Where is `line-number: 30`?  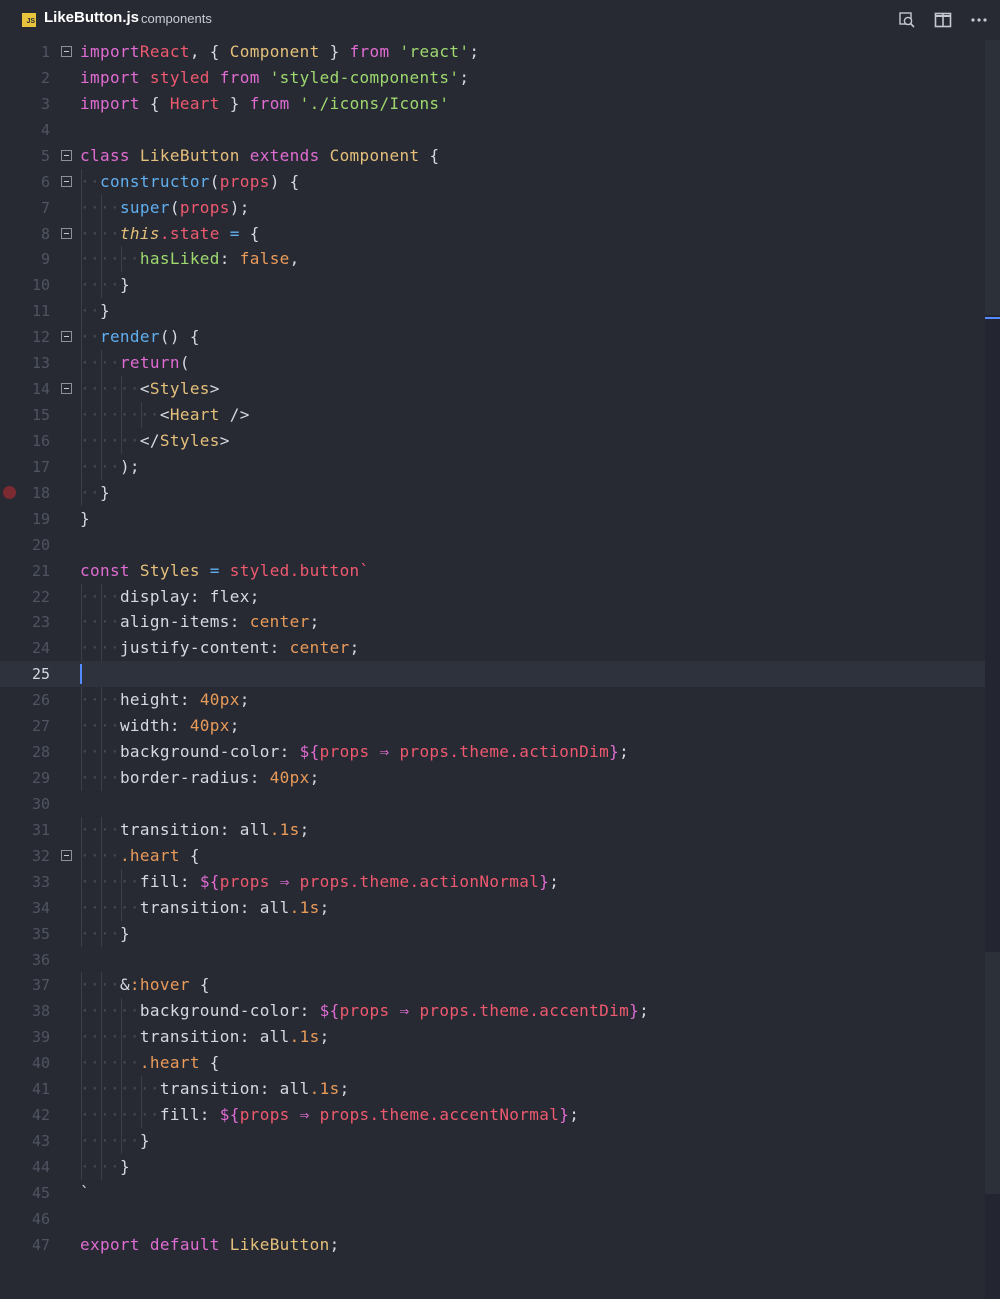
line-number: 30 is located at coordinates (25, 804).